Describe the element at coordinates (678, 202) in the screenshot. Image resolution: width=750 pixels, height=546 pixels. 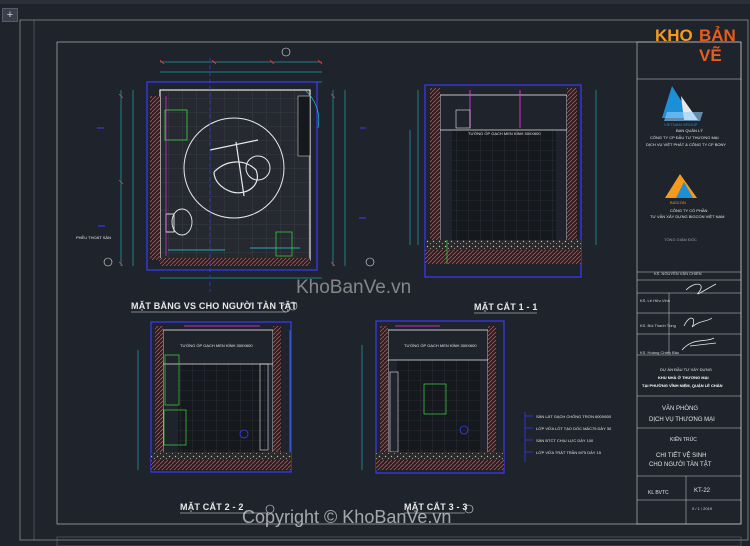
I see `company2-logo-text: BIGCON` at that location.